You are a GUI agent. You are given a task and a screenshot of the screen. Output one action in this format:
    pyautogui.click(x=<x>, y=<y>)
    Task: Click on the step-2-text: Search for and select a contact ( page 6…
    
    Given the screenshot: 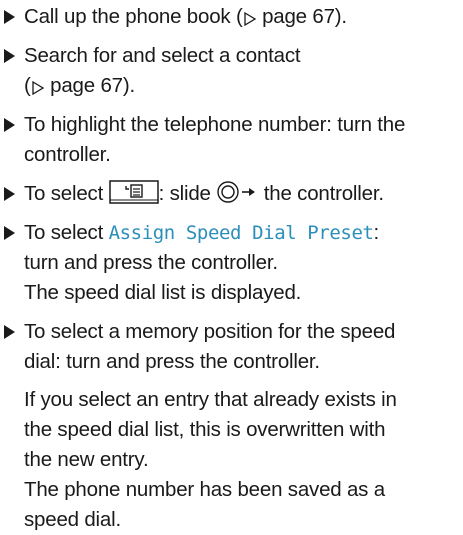 What is the action you would take?
    pyautogui.click(x=241, y=71)
    